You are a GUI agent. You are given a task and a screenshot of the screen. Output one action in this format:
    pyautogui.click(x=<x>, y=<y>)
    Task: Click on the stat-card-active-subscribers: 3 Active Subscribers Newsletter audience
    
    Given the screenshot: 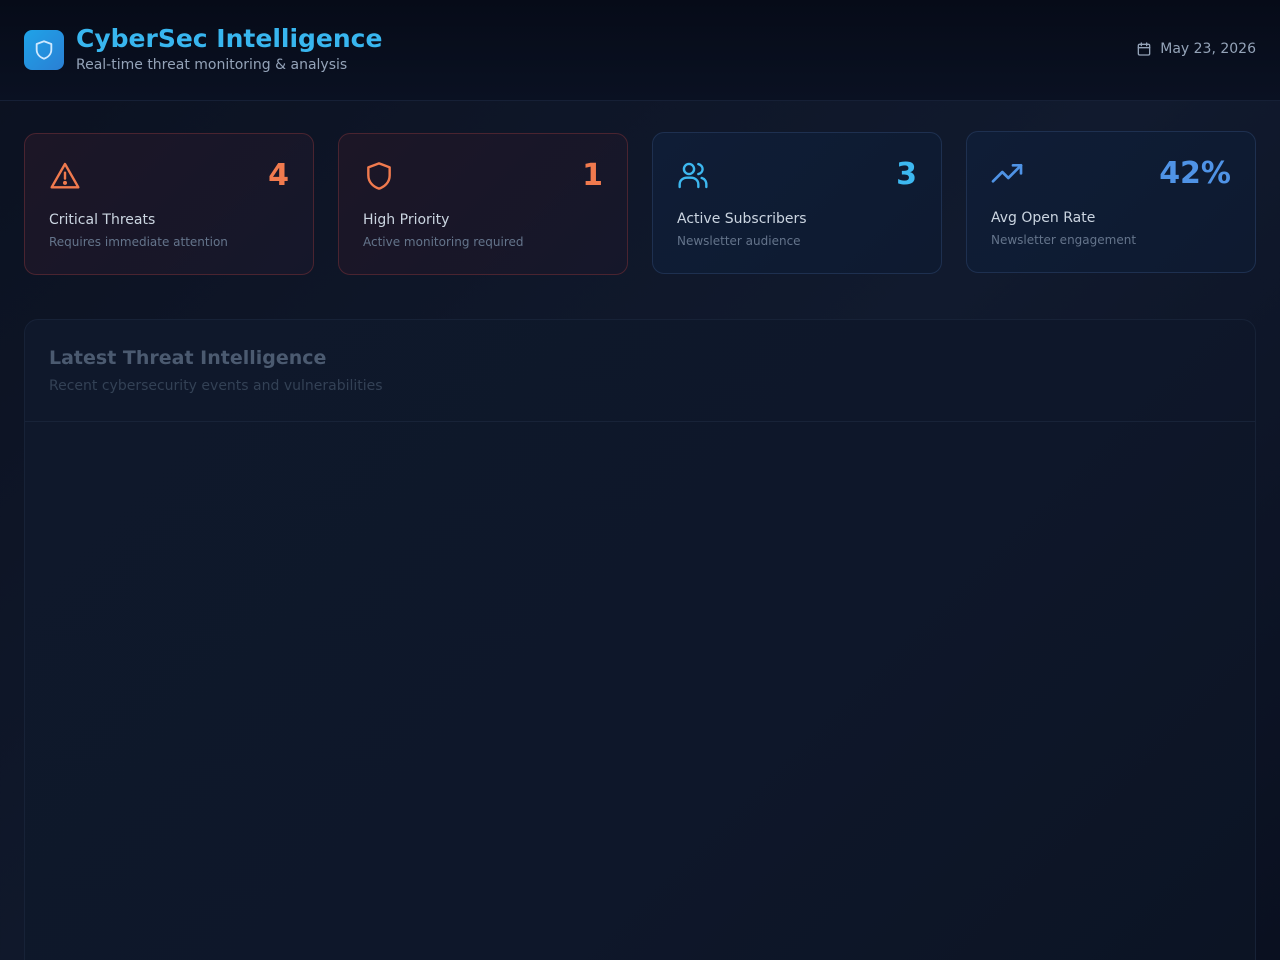 What is the action you would take?
    pyautogui.click(x=797, y=203)
    